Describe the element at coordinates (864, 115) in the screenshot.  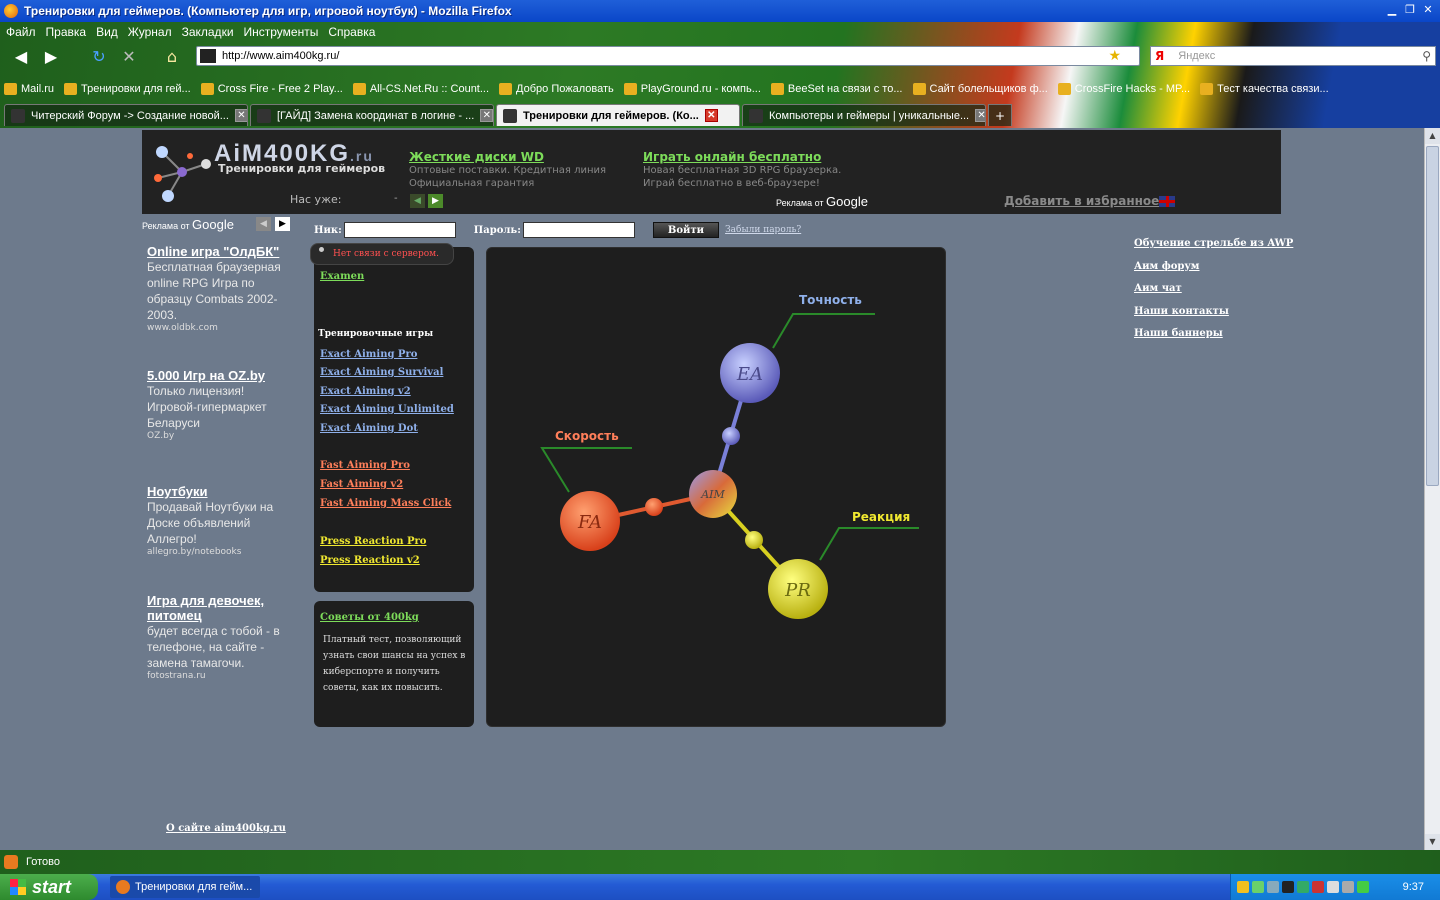
I see `tab: Компьютеры и геймеры | уникальные... ✕` at that location.